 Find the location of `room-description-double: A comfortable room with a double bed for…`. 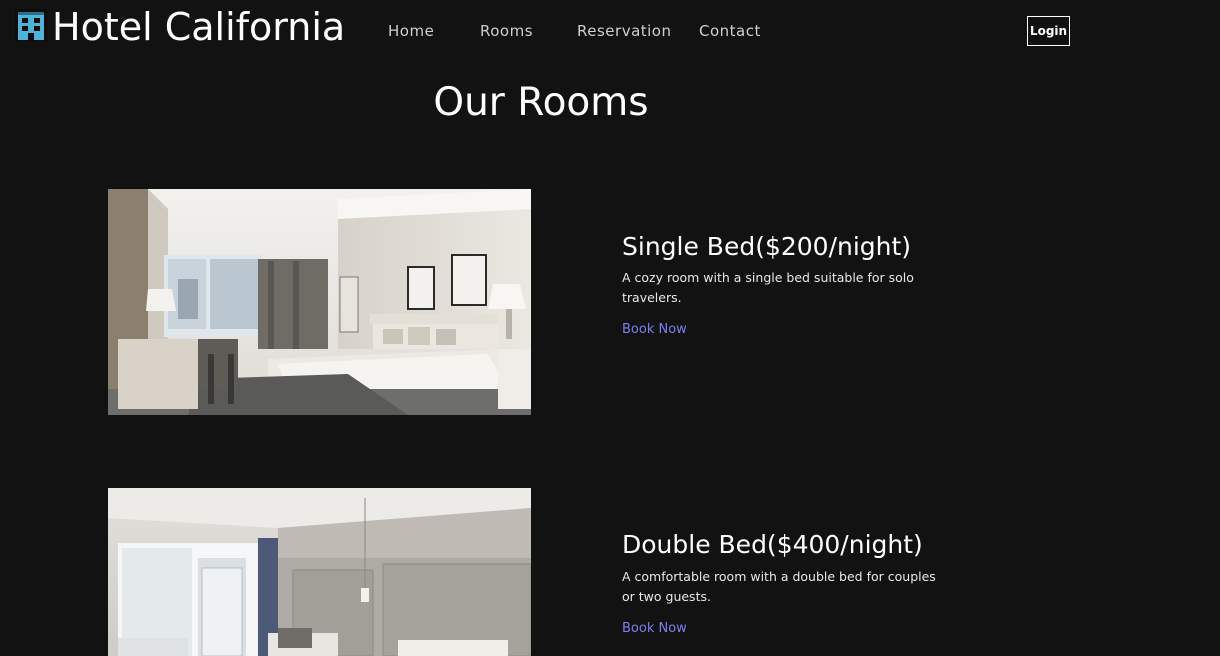

room-description-double: A comfortable room with a double bed for… is located at coordinates (779, 586).